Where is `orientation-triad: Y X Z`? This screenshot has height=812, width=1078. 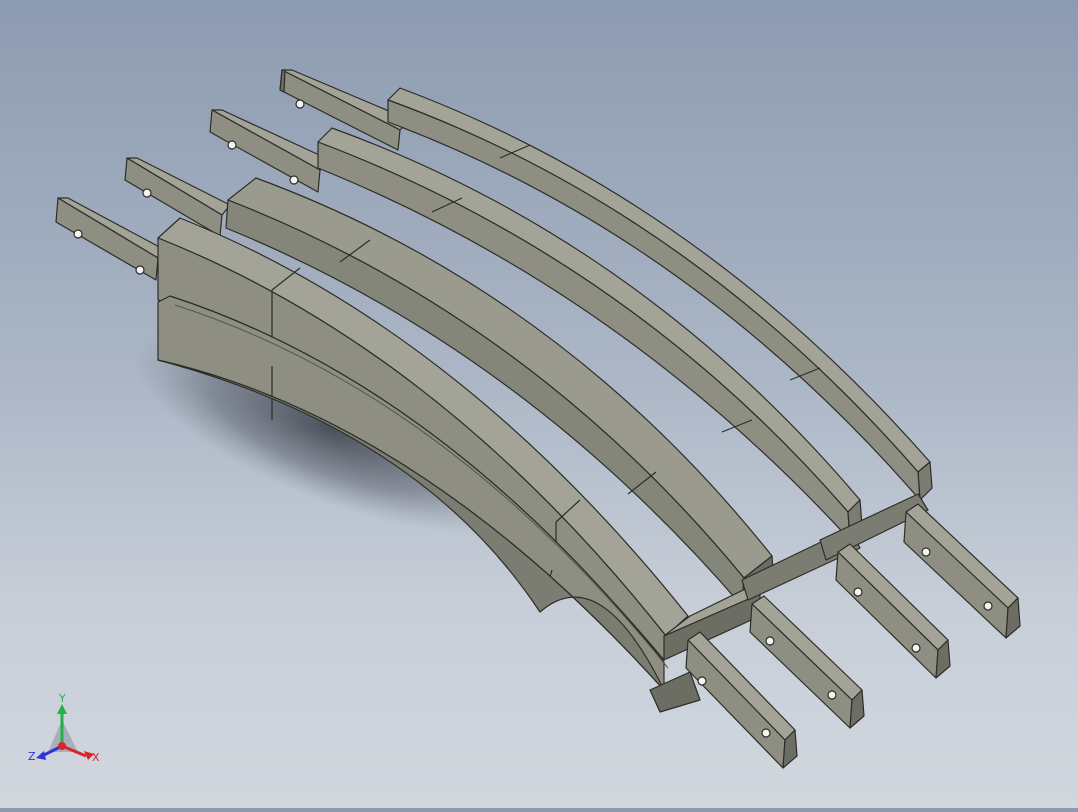
orientation-triad: Y X Z is located at coordinates (68, 730).